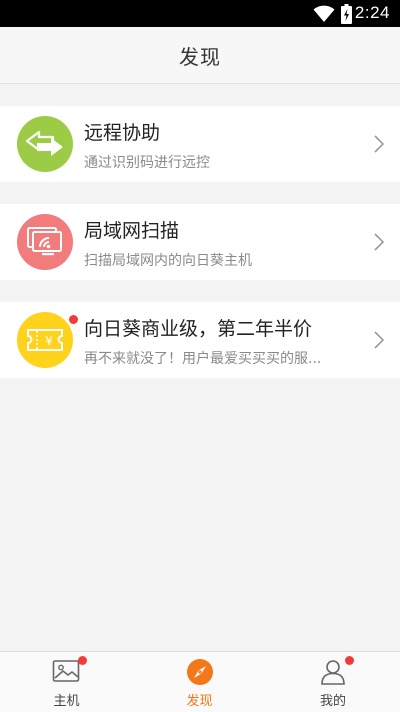 The image size is (400, 712). I want to click on battery-charging-icon, so click(346, 16).